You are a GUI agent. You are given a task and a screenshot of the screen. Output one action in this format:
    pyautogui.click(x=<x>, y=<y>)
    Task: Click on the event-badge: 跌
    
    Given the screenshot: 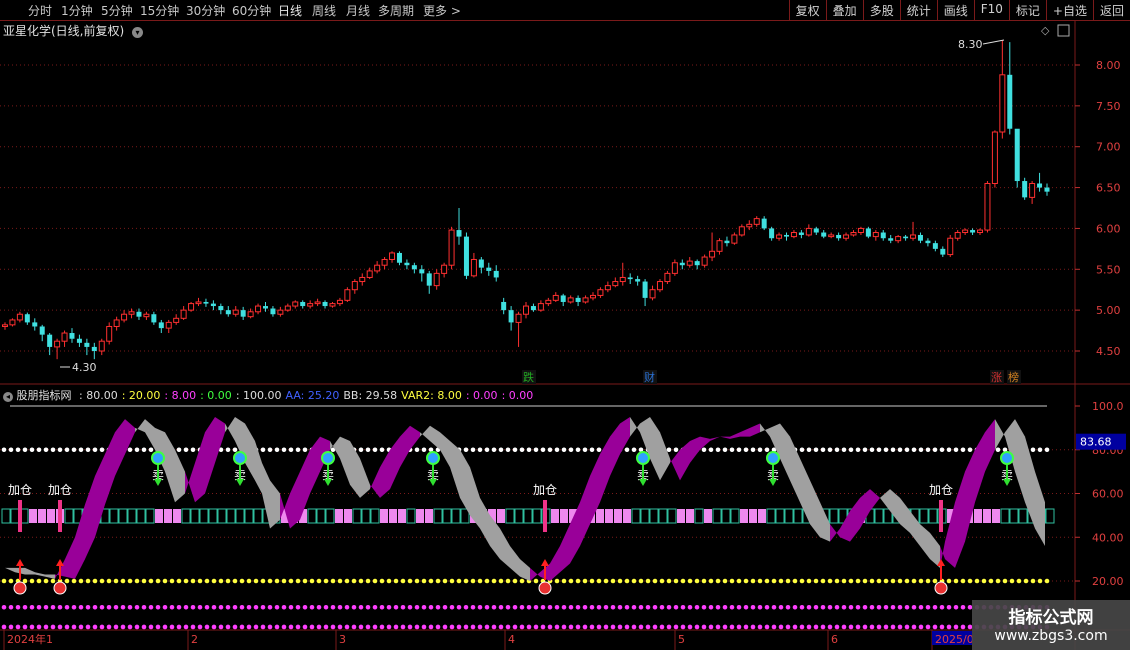 What is the action you would take?
    pyautogui.click(x=528, y=377)
    